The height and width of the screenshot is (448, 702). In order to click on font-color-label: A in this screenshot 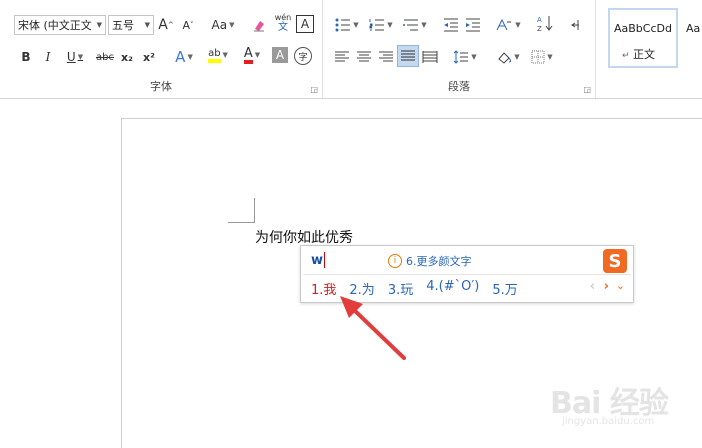, I will do `click(248, 55)`.